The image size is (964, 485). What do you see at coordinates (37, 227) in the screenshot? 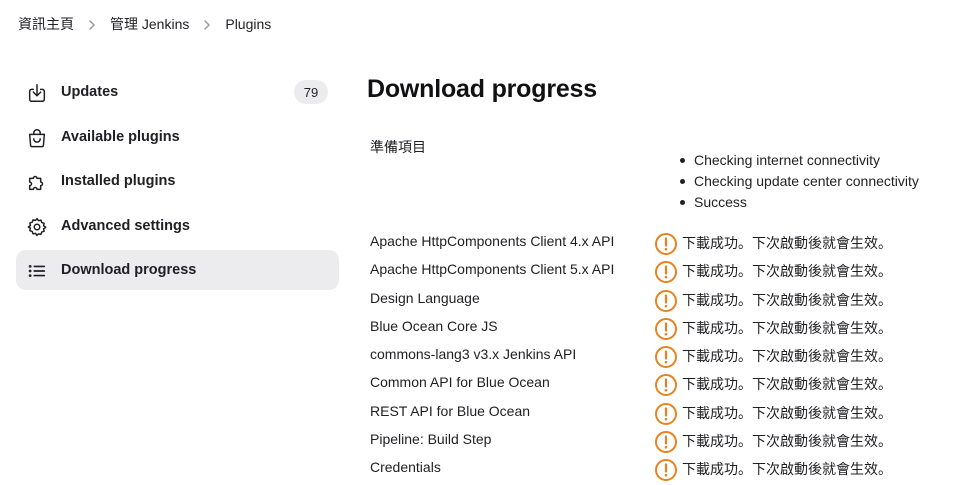
I see `gear-icon` at bounding box center [37, 227].